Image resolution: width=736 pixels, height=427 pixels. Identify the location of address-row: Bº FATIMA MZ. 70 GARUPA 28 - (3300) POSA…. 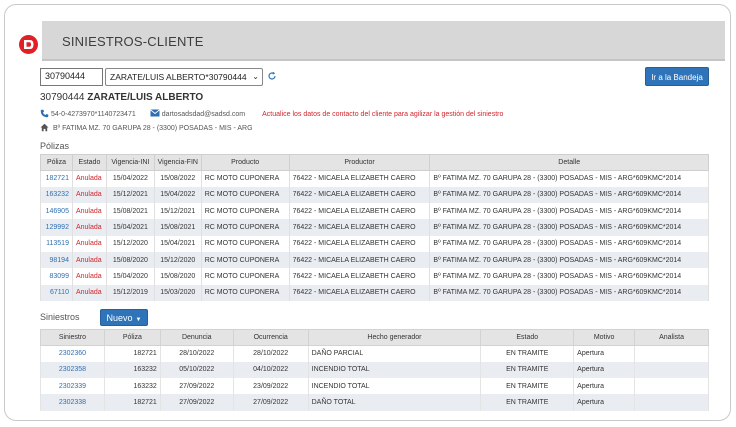
(146, 128).